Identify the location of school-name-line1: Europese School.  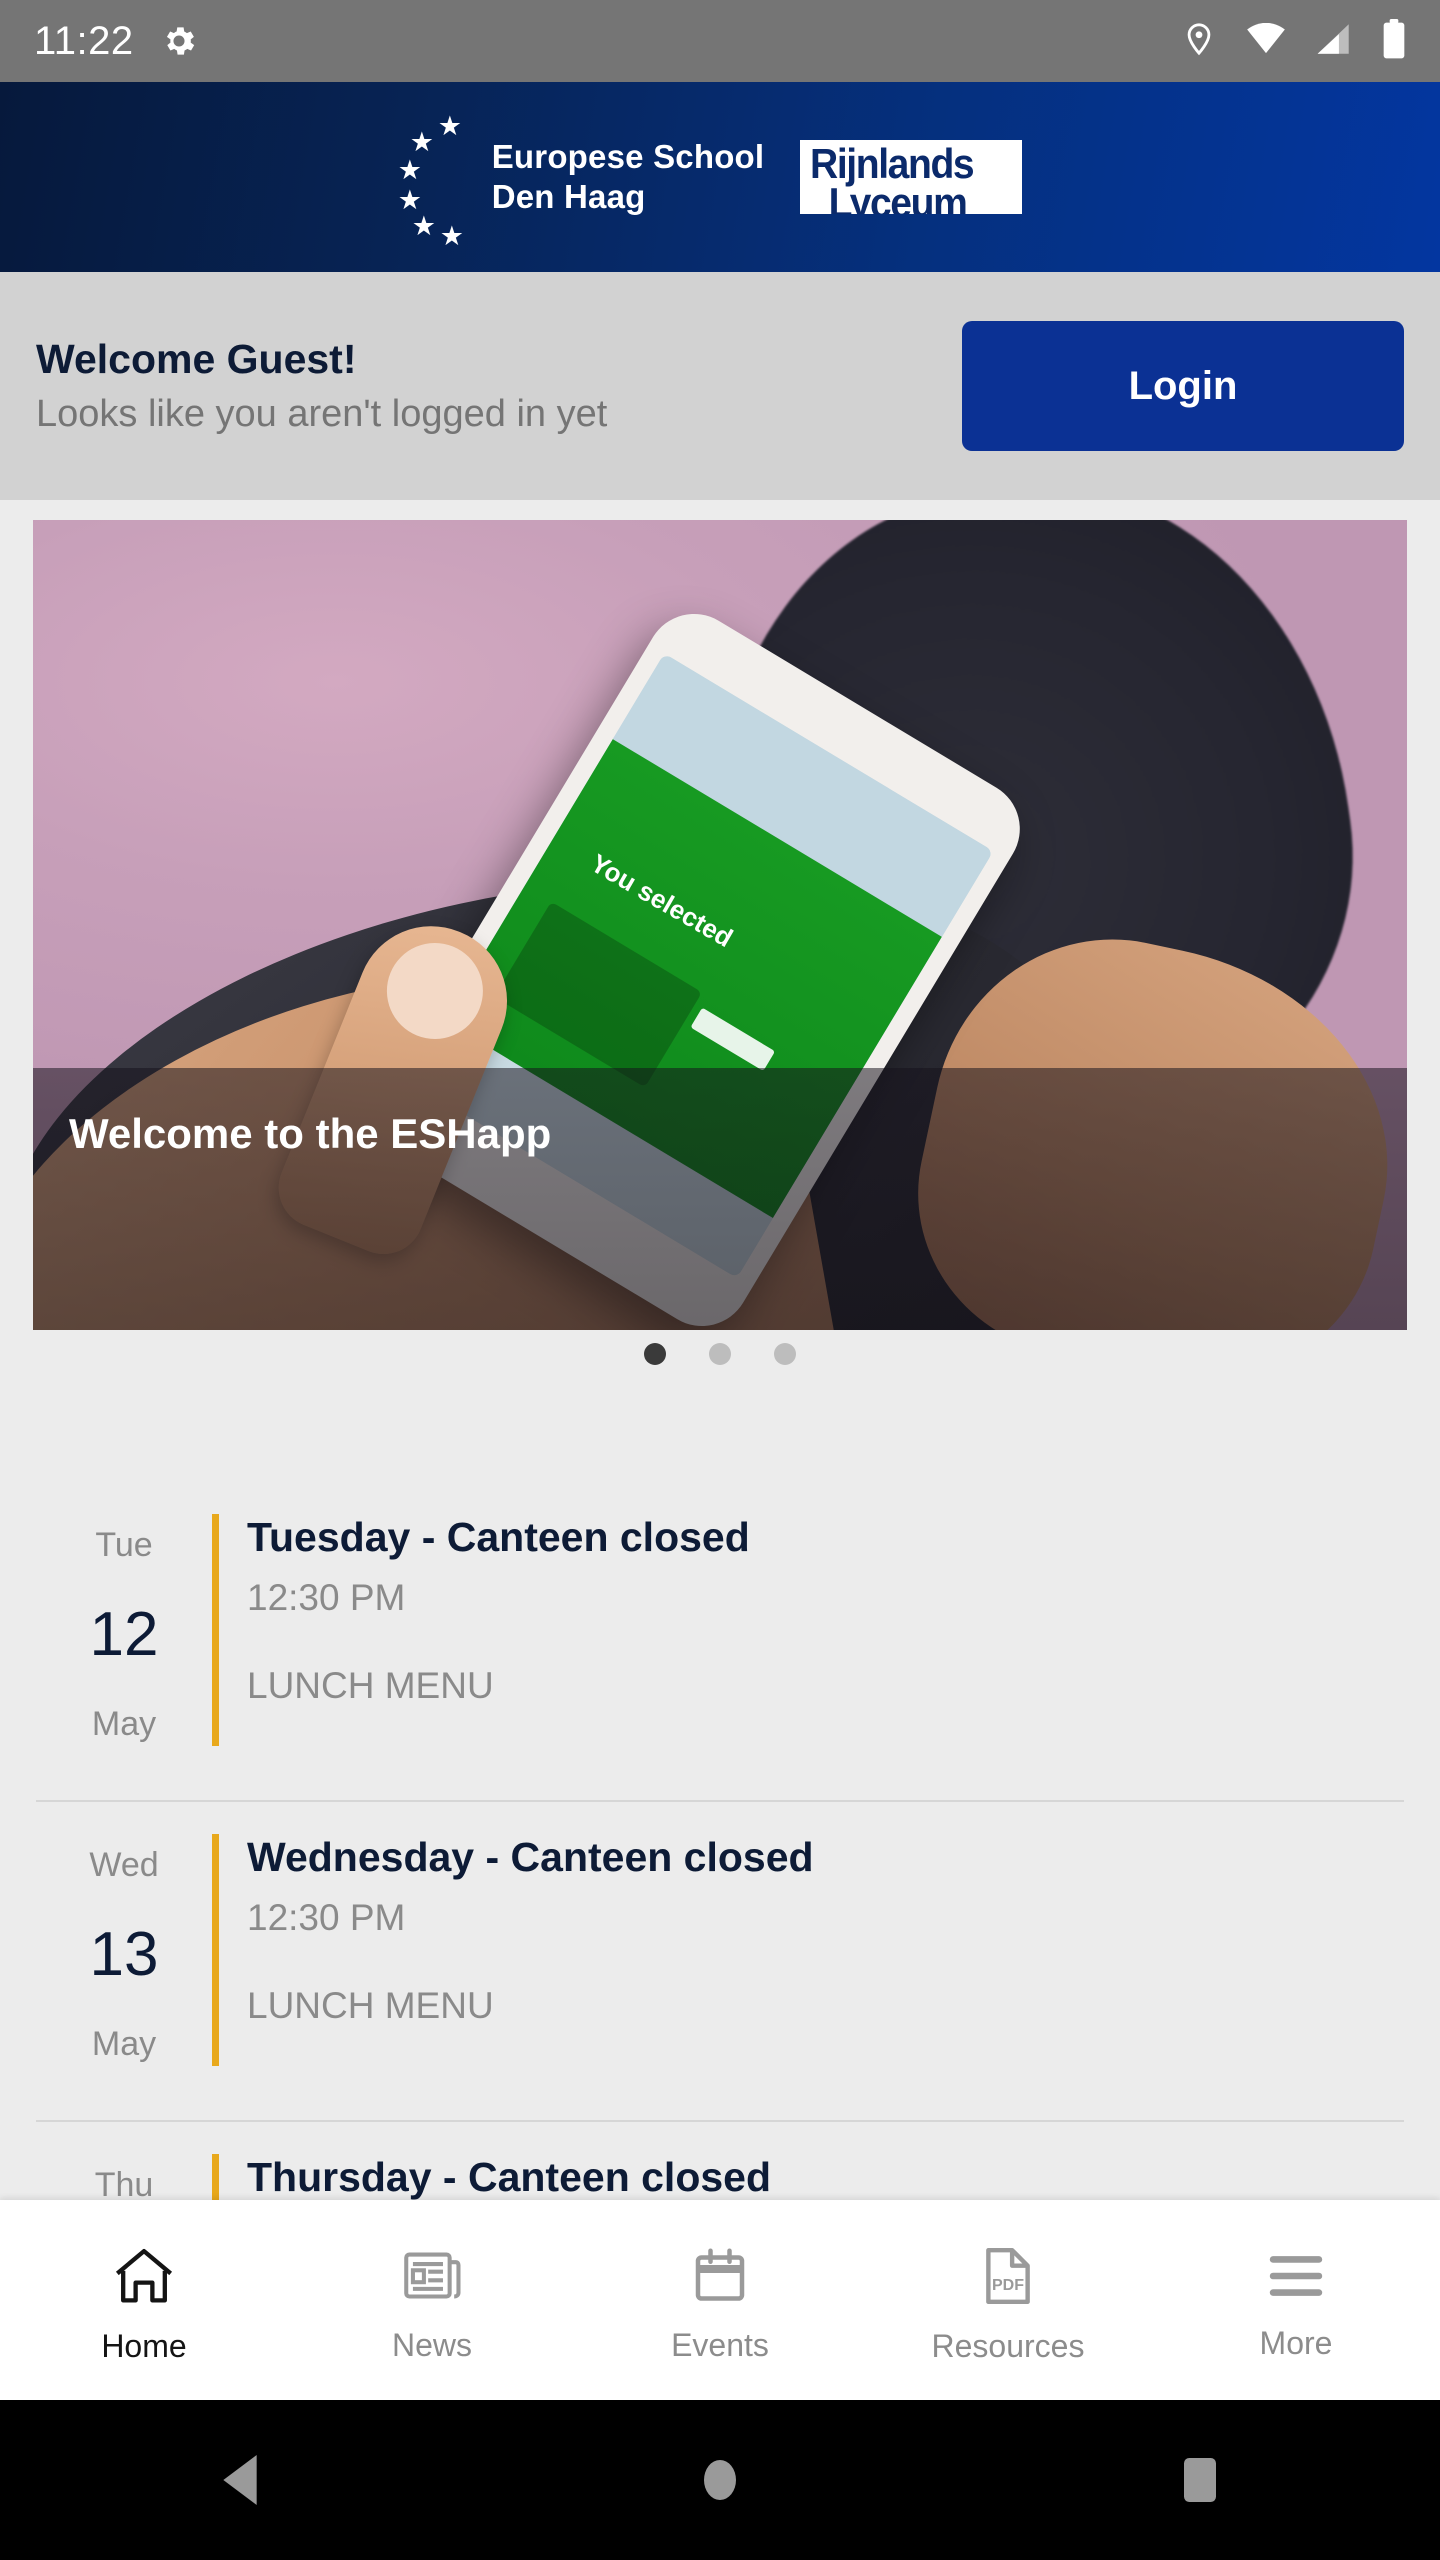
(628, 156).